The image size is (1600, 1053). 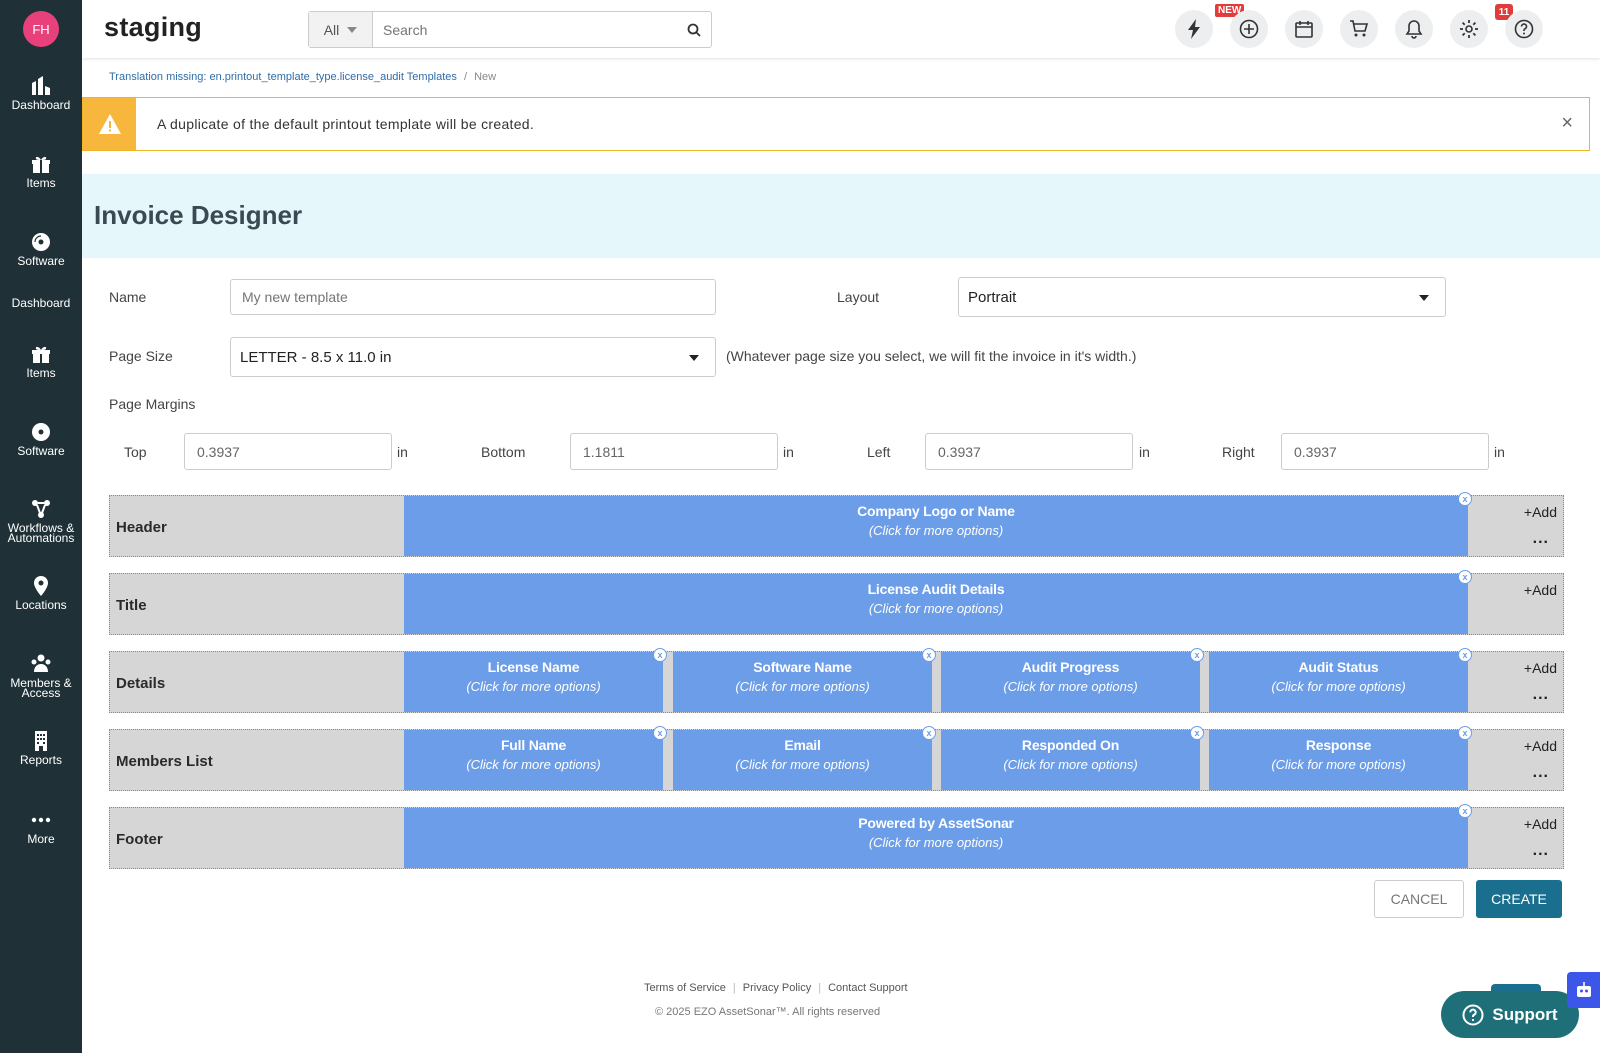 I want to click on cart-button, so click(x=1359, y=29).